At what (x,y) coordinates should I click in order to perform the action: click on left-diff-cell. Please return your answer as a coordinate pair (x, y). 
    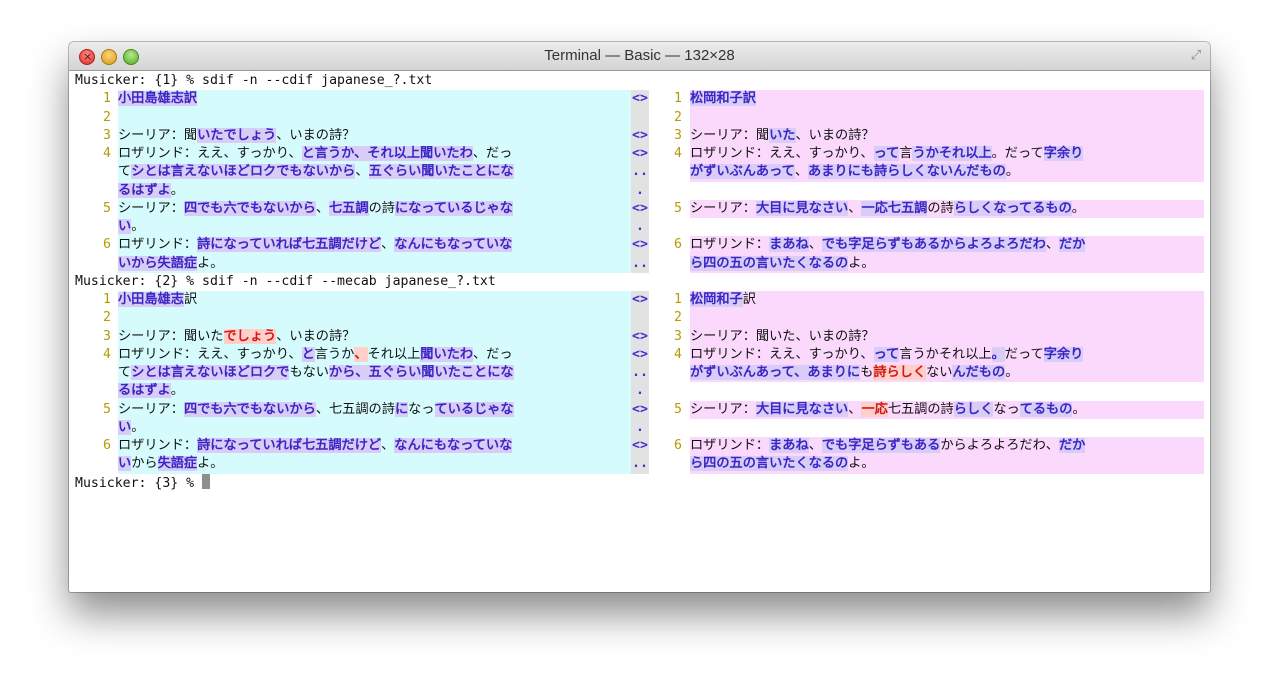
    Looking at the image, I should click on (374, 318).